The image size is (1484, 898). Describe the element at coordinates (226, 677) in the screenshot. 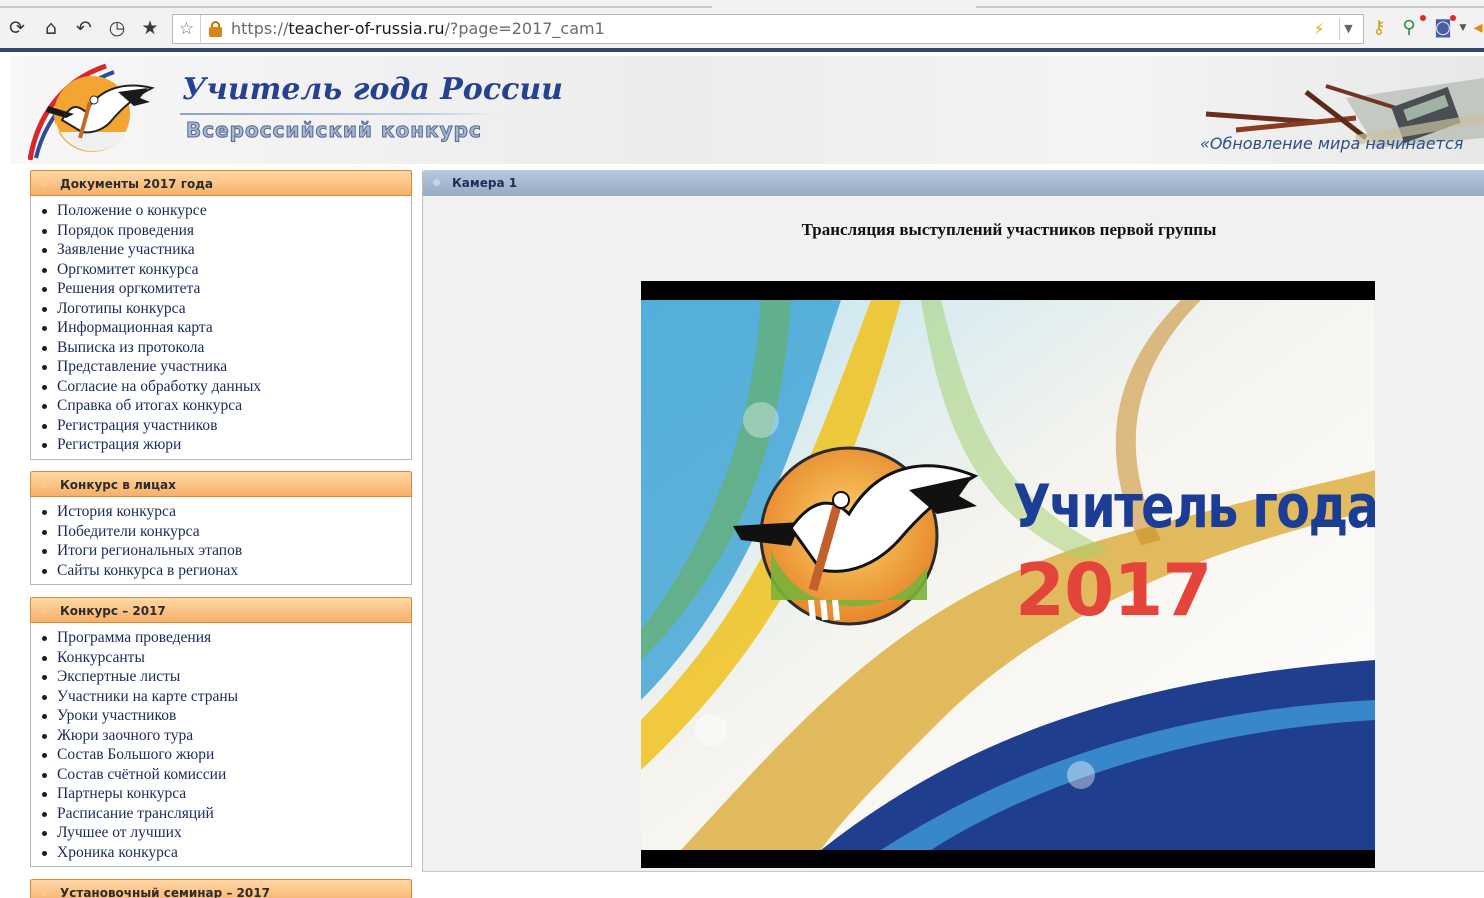

I see `sidebar-link: Экспертные листы` at that location.